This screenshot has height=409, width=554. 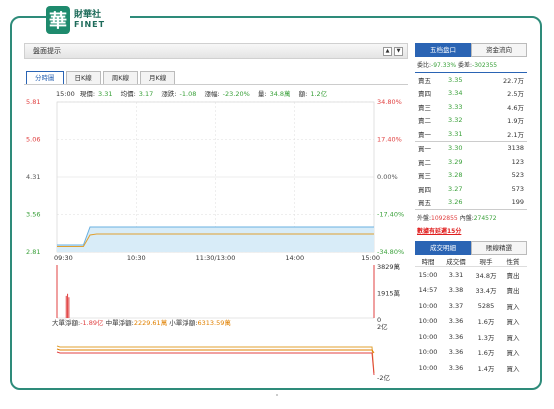 What do you see at coordinates (428, 305) in the screenshot?
I see `trade-time: 10:00` at bounding box center [428, 305].